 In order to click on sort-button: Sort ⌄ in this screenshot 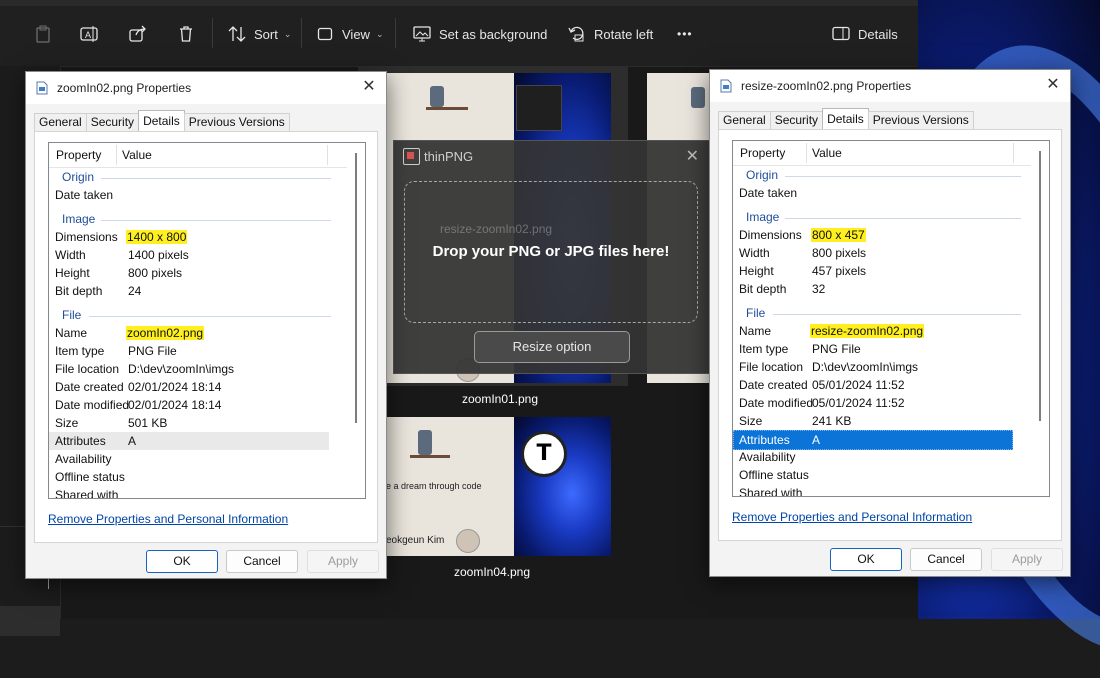, I will do `click(259, 34)`.